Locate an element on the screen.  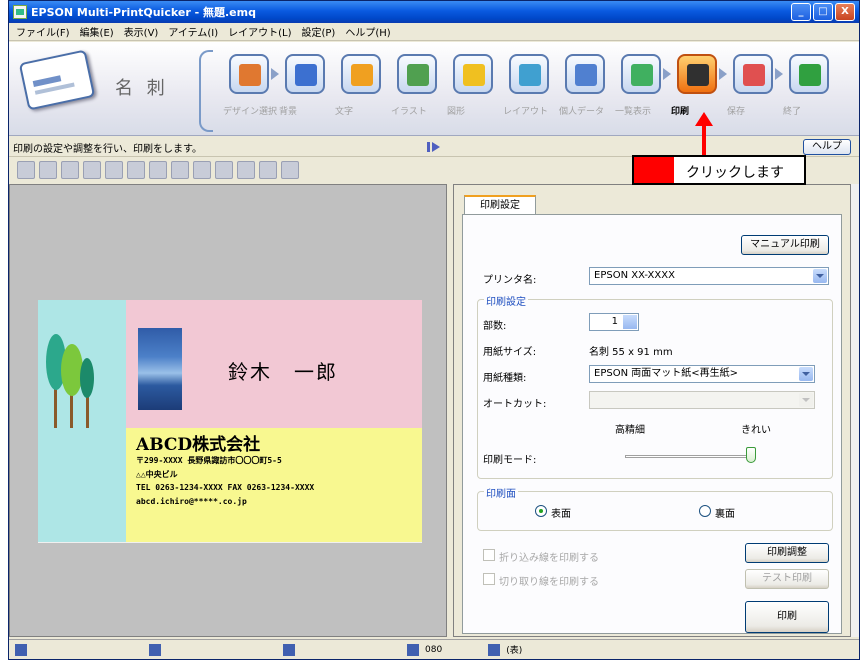
print-mode-label: 印刷モード: is located at coordinates (510, 460).